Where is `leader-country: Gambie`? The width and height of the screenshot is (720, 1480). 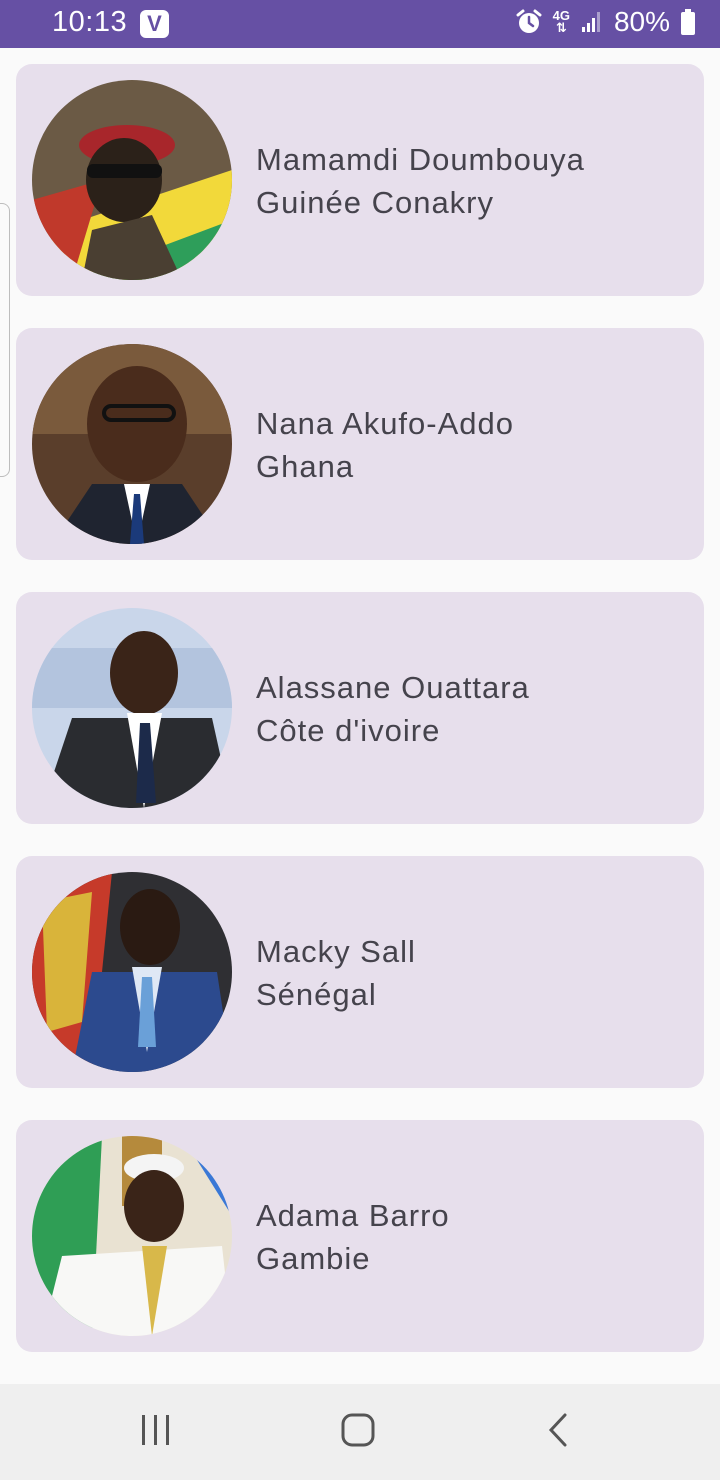 leader-country: Gambie is located at coordinates (313, 1258).